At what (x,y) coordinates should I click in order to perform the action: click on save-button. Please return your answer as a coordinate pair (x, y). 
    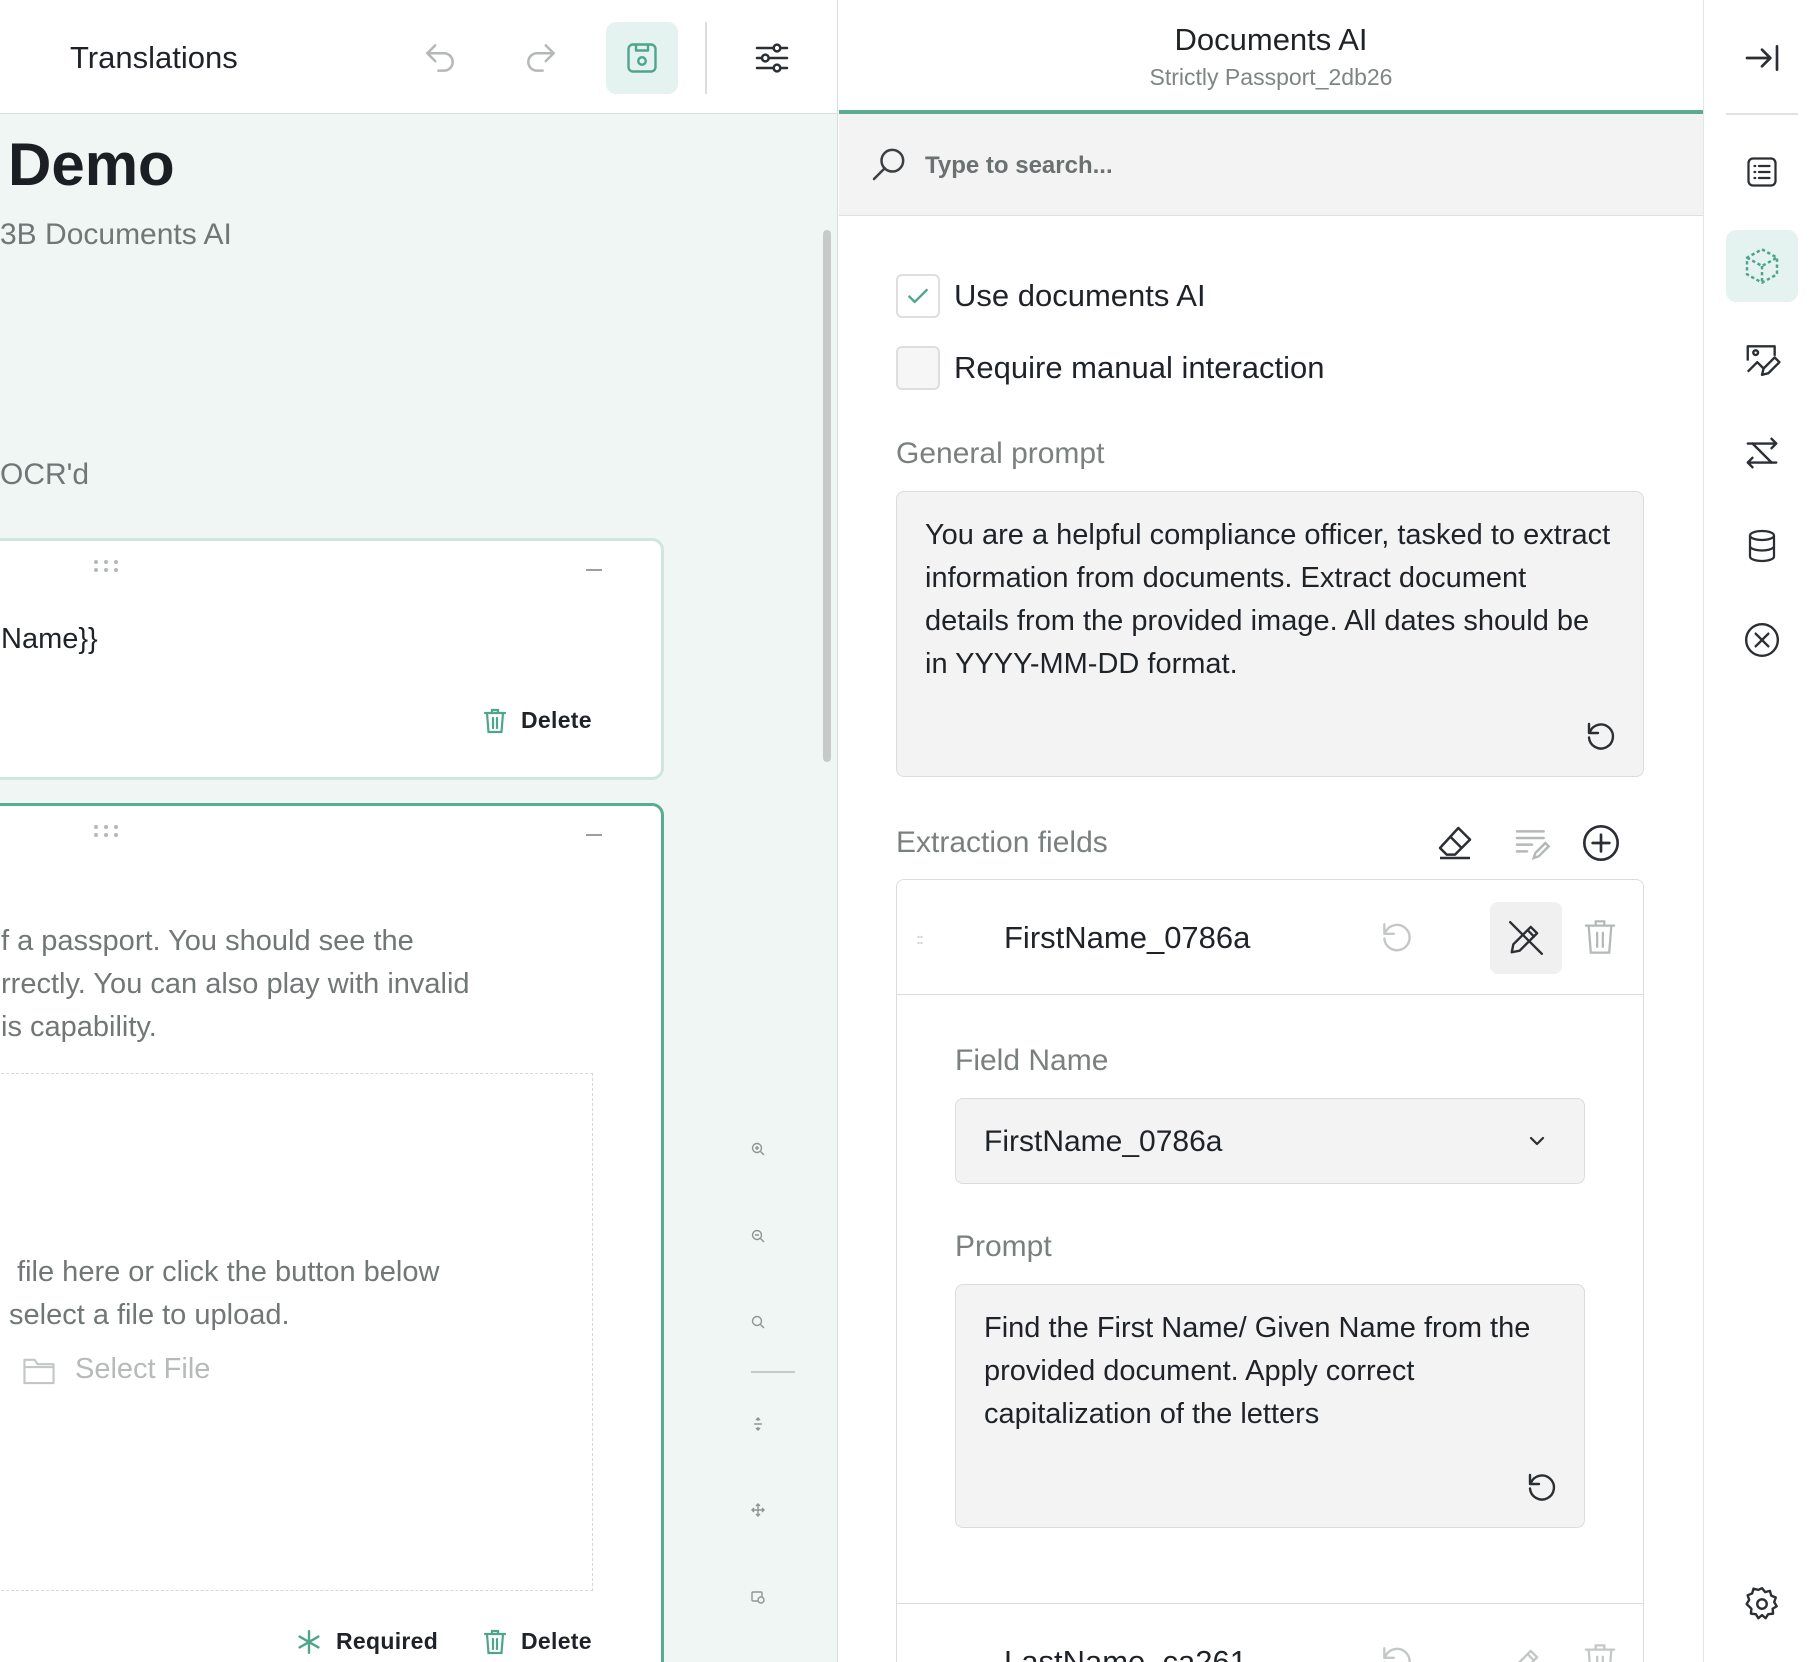
    Looking at the image, I should click on (642, 58).